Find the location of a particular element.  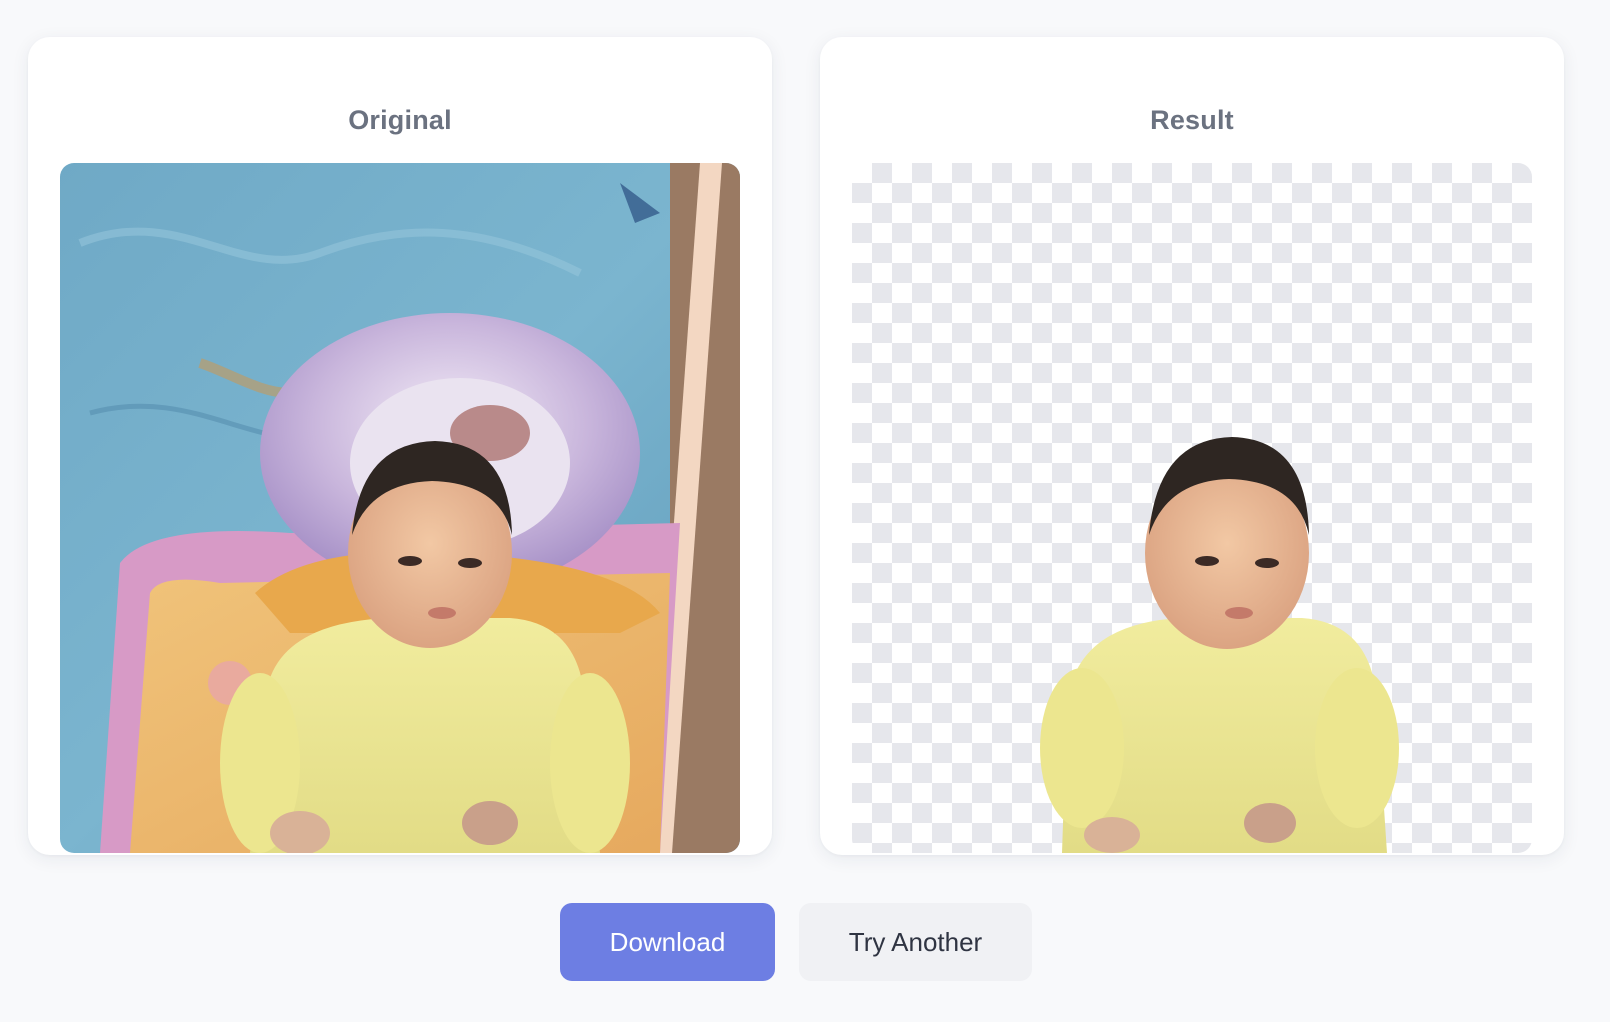

cutout-subject-illustration is located at coordinates (1219, 645).